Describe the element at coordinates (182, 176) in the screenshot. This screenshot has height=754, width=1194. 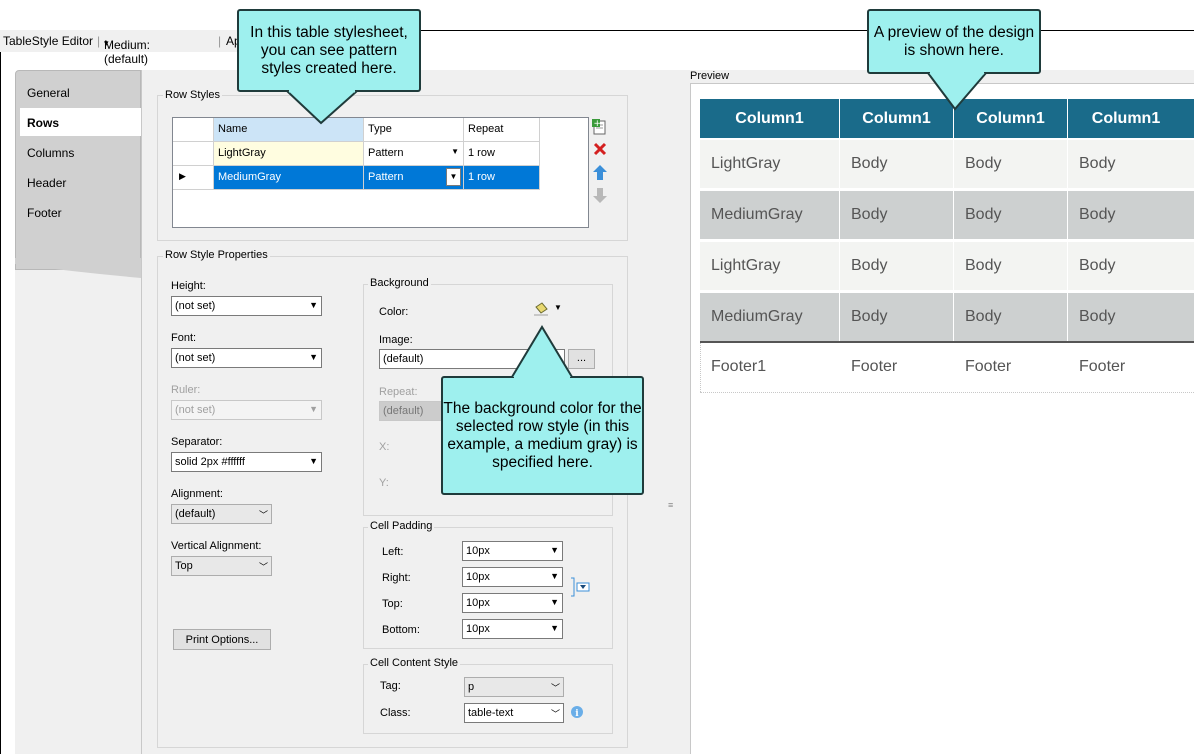
I see `current-row-arrow-icon: ▶` at that location.